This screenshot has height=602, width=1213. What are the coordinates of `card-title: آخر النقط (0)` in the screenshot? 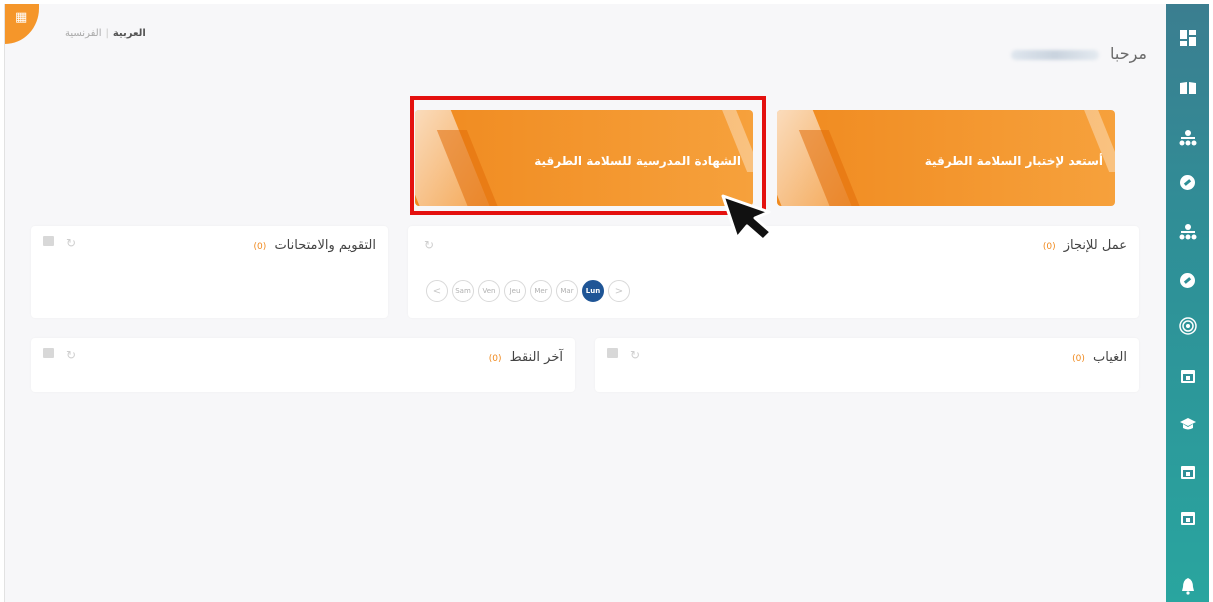 It's located at (526, 357).